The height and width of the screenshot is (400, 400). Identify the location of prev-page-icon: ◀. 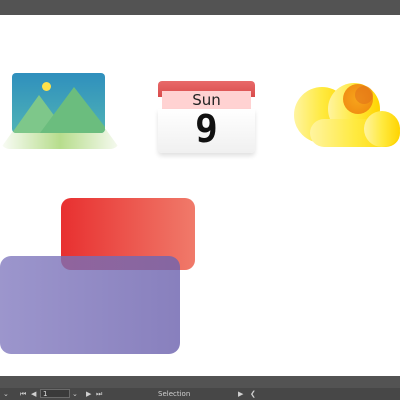
(33, 394).